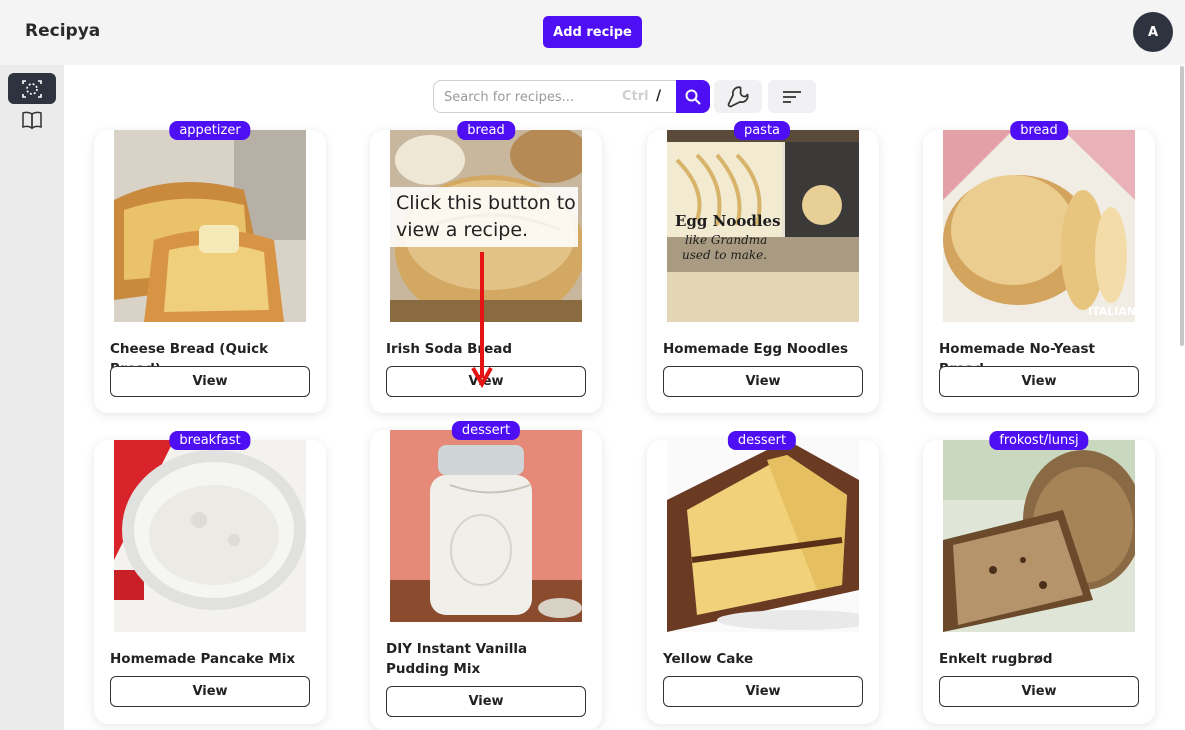 Image resolution: width=1185 pixels, height=730 pixels. I want to click on recipe-card: Enkelt rugbrød View, so click(1039, 582).